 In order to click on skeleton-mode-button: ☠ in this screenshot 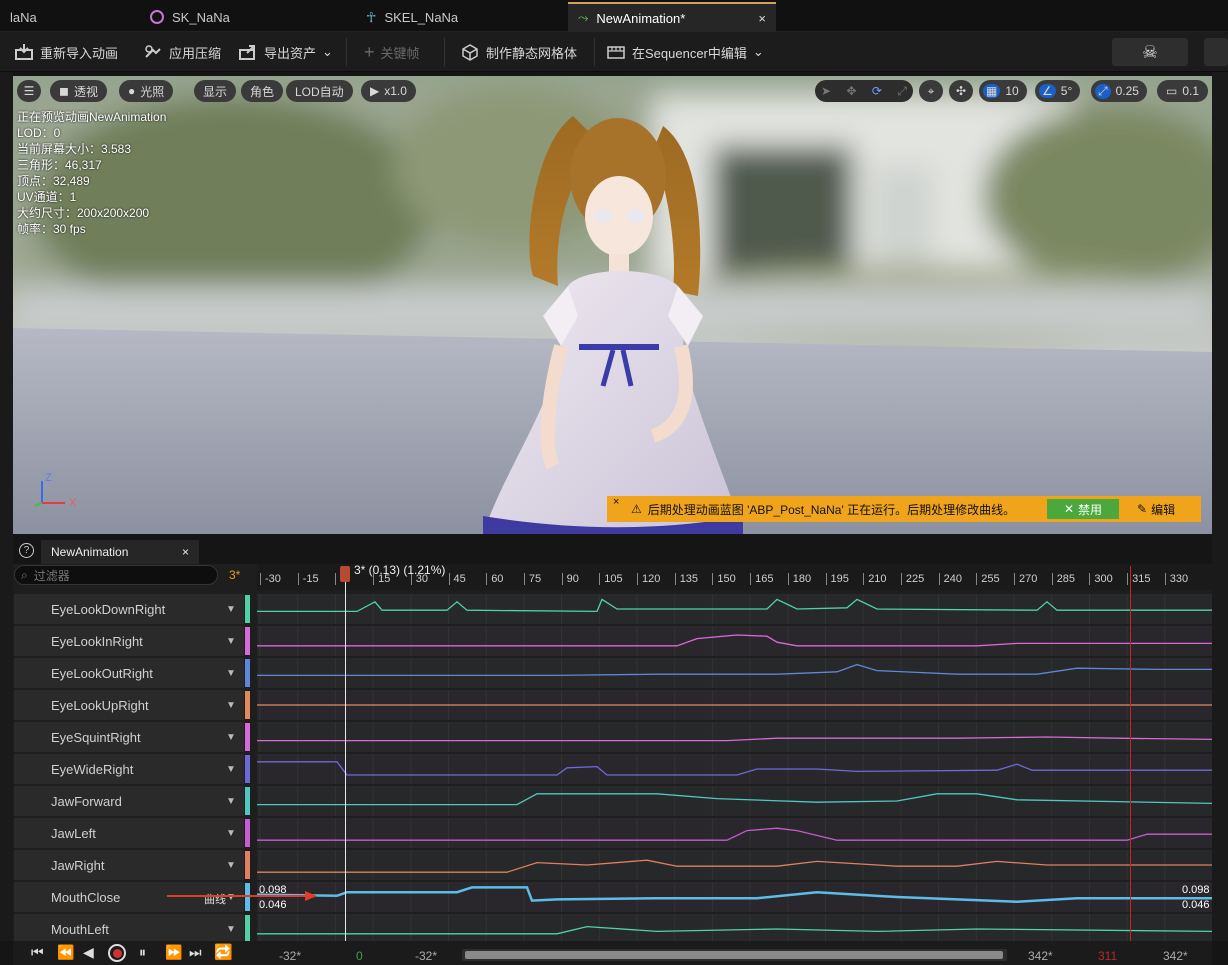, I will do `click(1150, 52)`.